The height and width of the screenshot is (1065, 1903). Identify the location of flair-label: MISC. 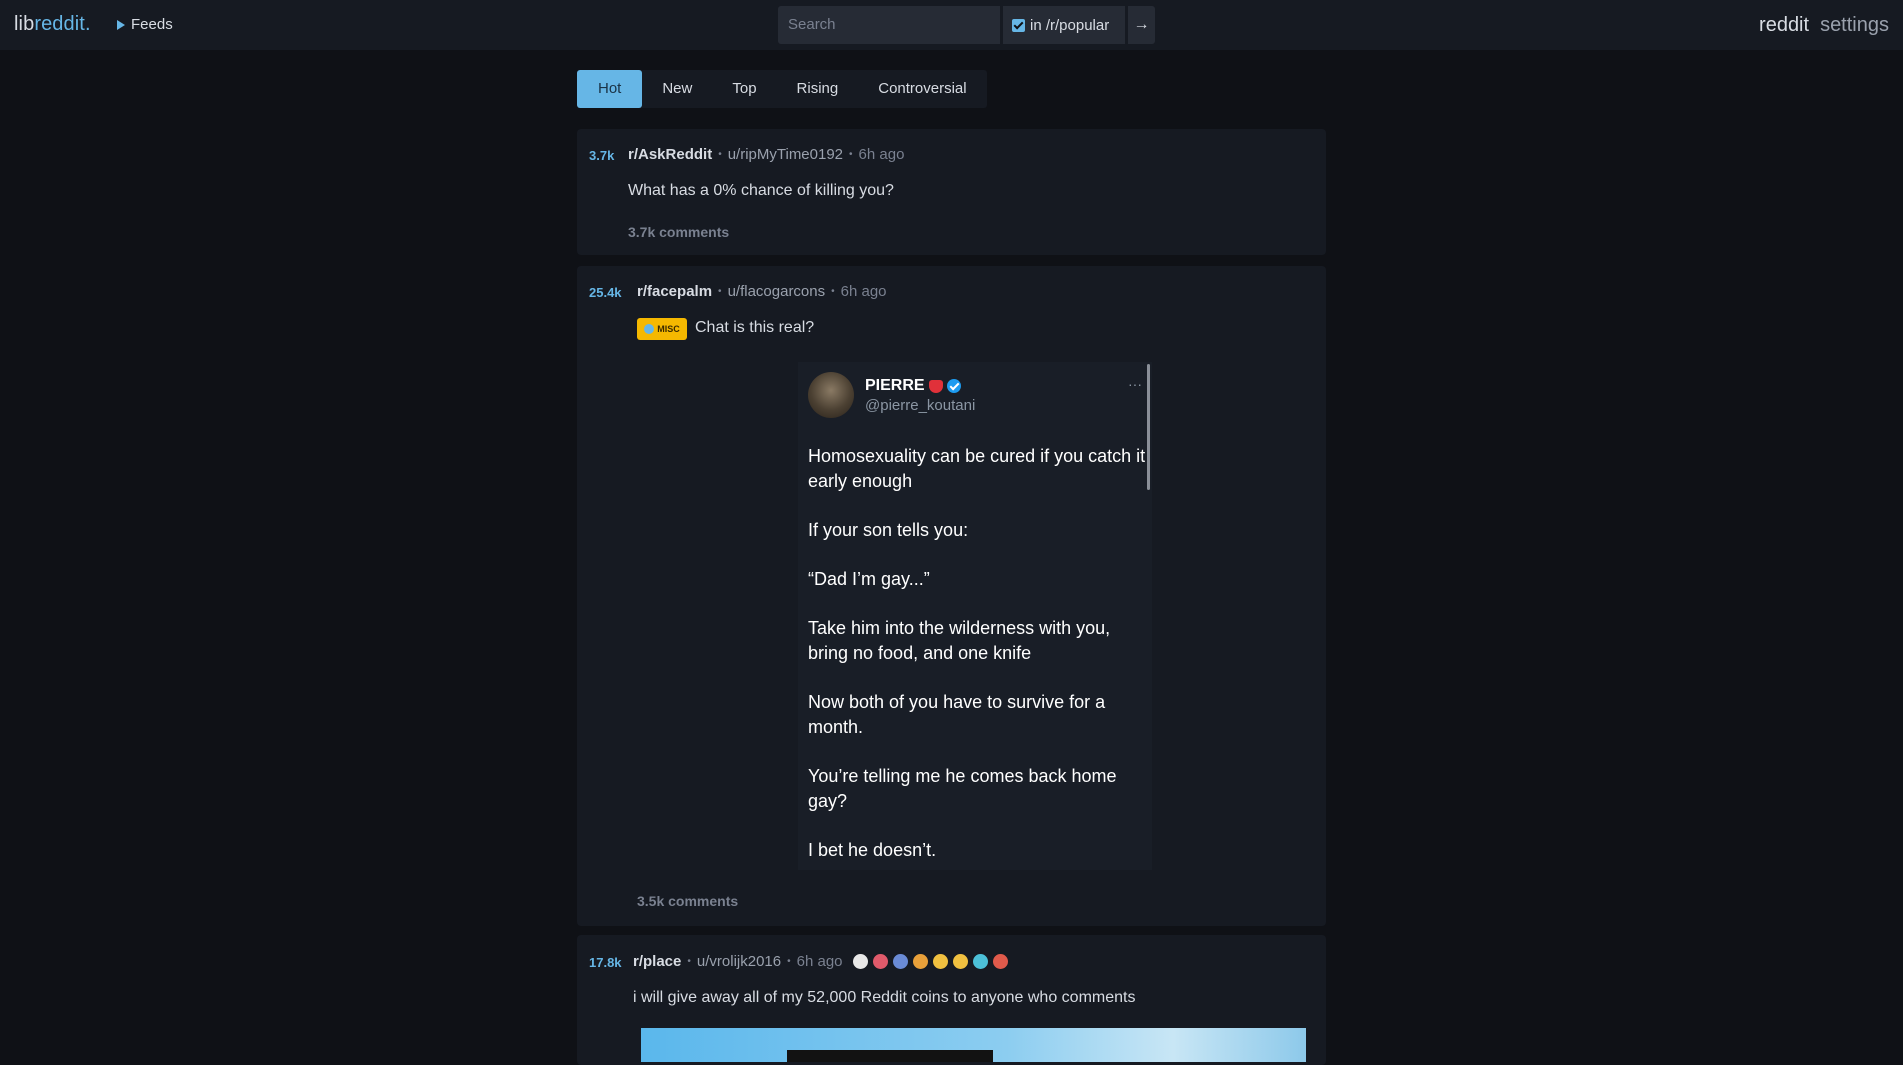
(668, 329).